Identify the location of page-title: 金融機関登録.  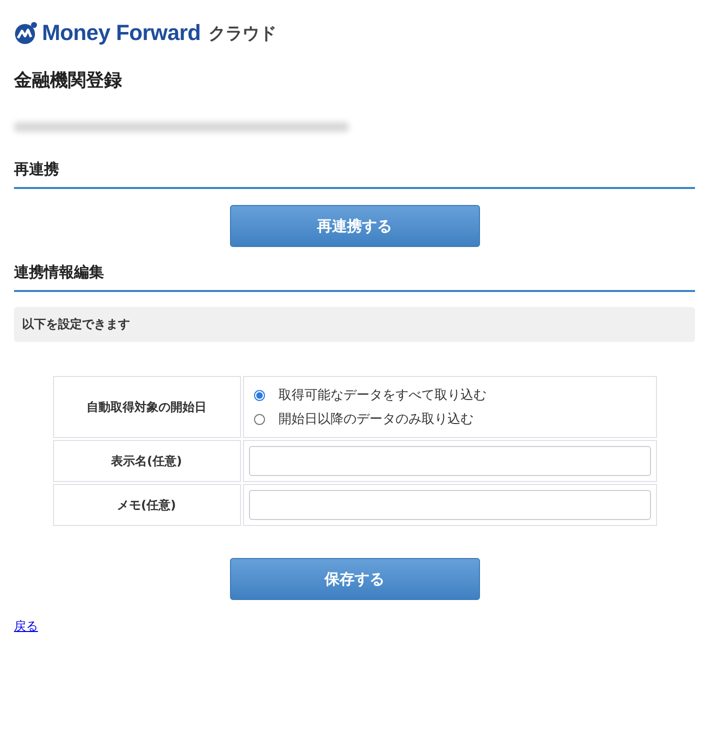
(68, 80).